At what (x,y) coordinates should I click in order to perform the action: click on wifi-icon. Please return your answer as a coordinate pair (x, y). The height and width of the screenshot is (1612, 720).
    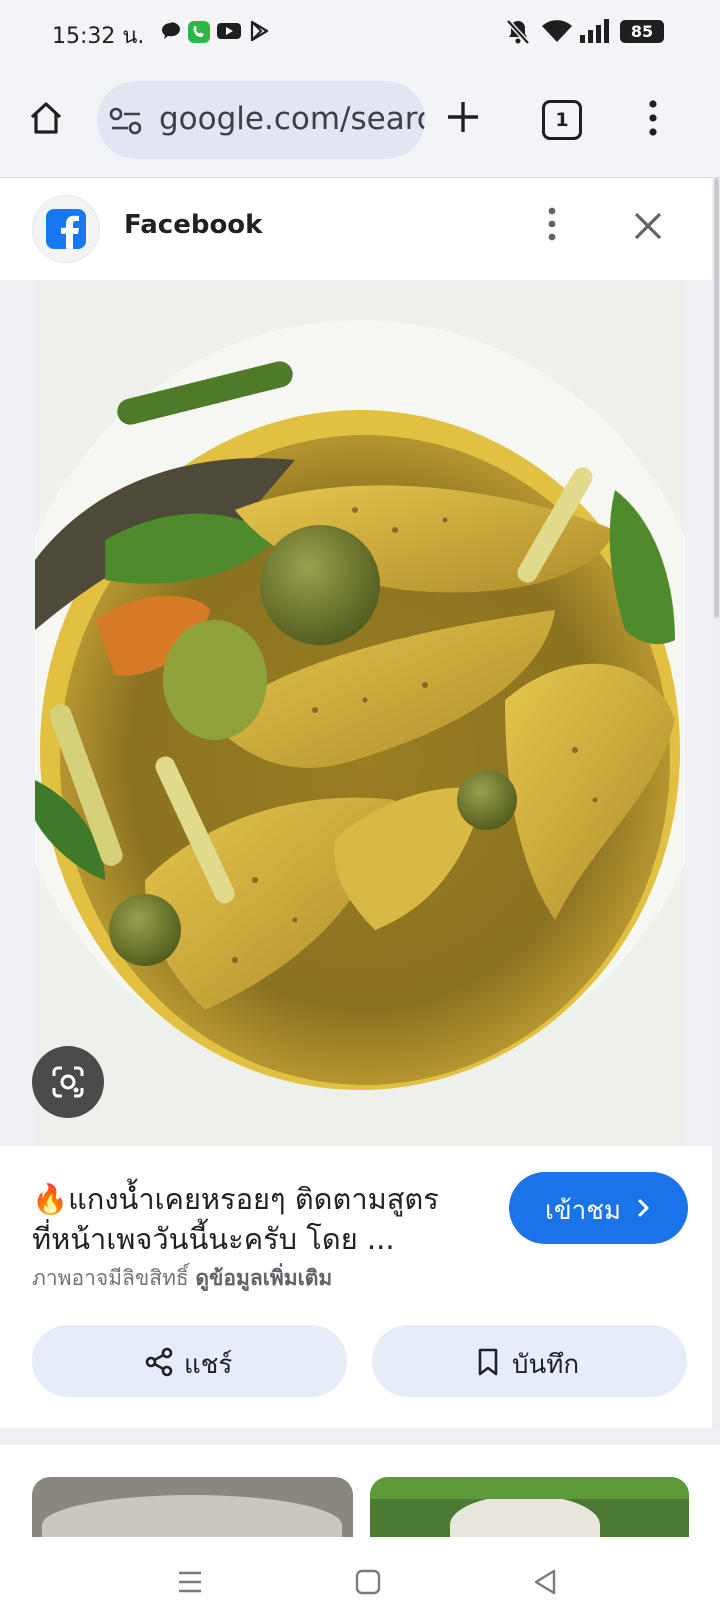
    Looking at the image, I should click on (557, 31).